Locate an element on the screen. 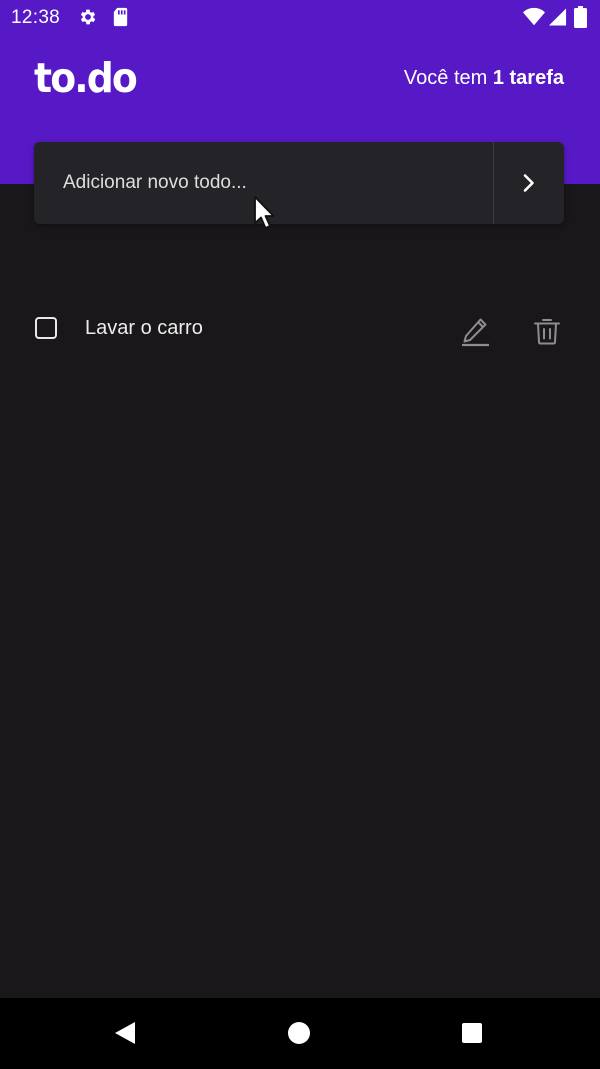 This screenshot has width=600, height=1069. chevron-right-icon is located at coordinates (528, 183).